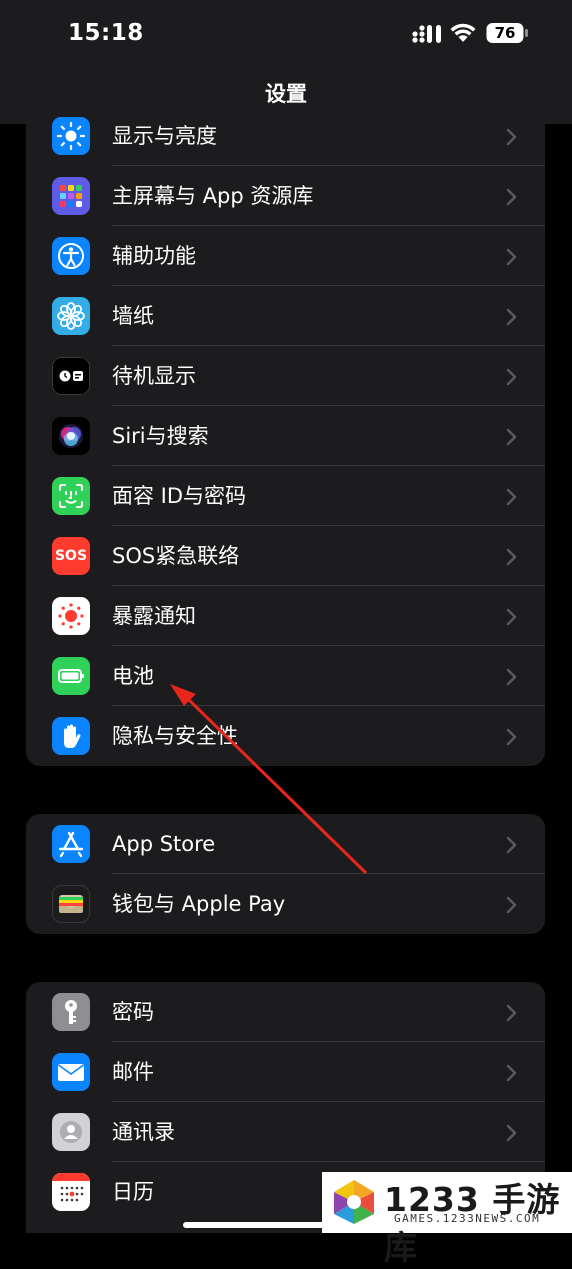 The height and width of the screenshot is (1269, 572). I want to click on accessibility-icon, so click(71, 256).